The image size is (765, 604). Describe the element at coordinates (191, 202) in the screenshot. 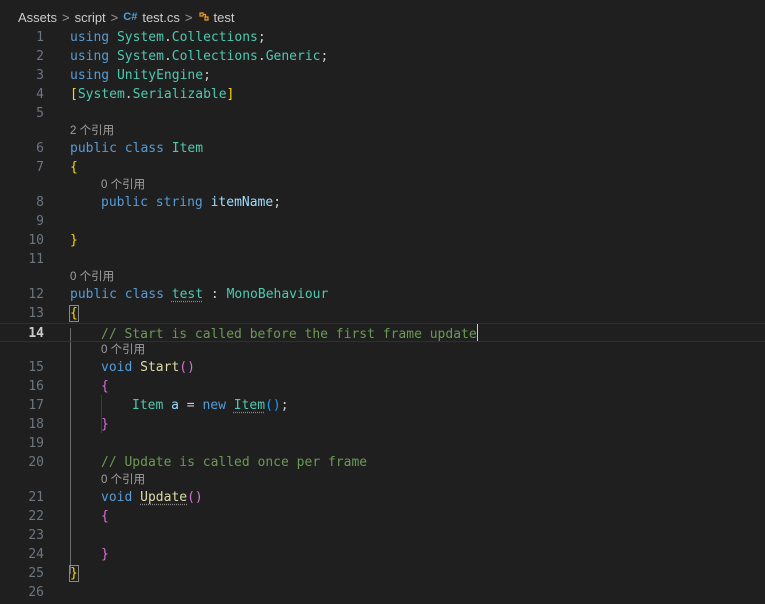

I see `line-content: public string itemName;` at that location.